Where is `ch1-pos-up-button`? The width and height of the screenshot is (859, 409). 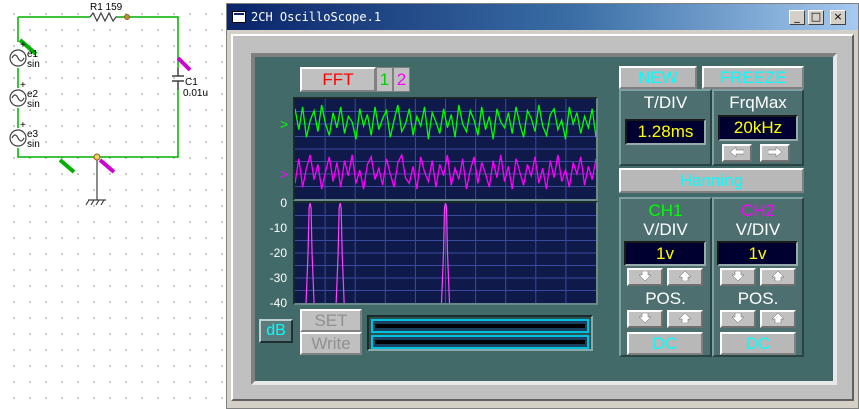
ch1-pos-up-button is located at coordinates (685, 319).